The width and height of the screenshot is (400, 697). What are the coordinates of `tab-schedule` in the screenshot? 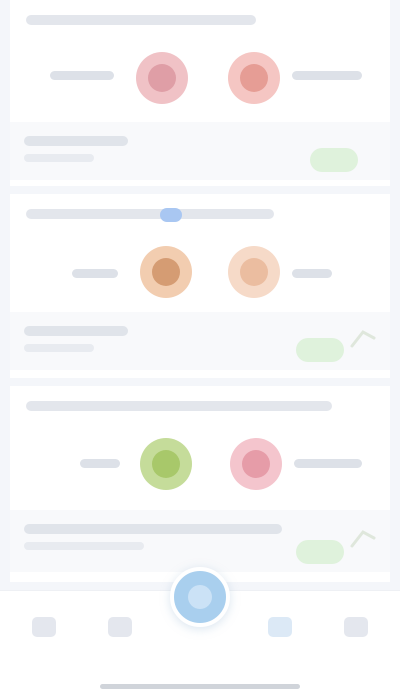 It's located at (120, 639).